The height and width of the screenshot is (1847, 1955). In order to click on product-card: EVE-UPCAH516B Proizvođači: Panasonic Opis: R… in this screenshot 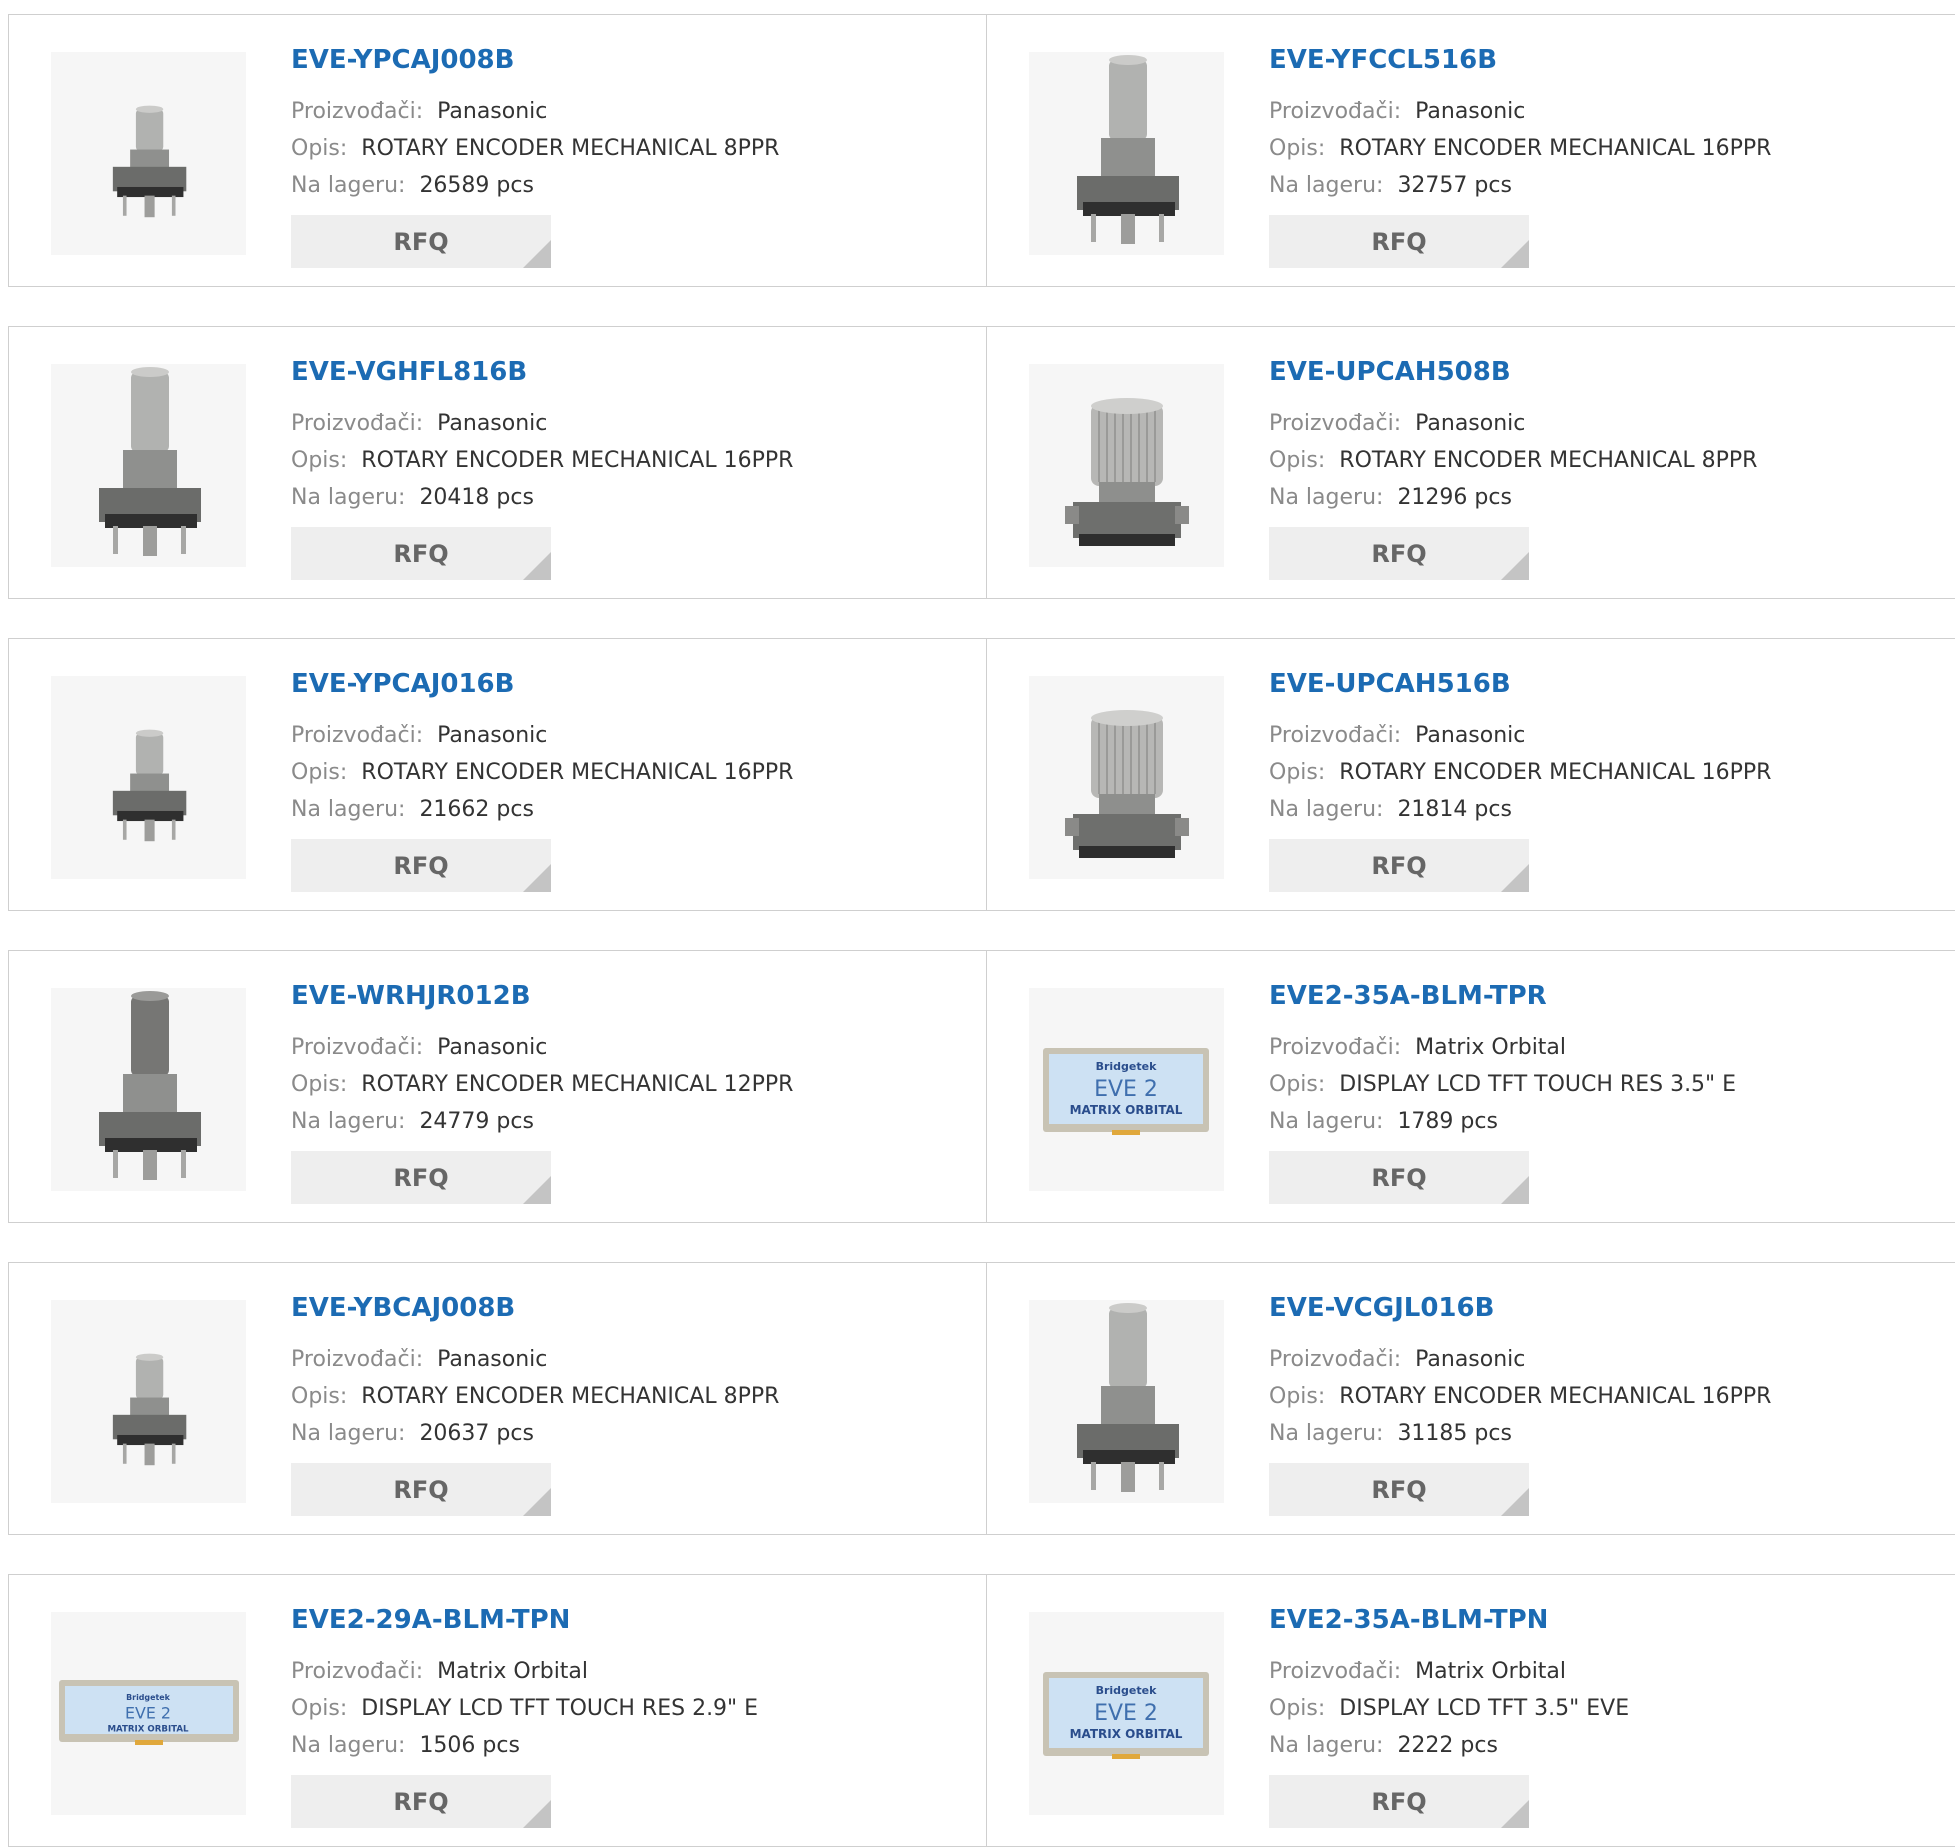, I will do `click(1470, 774)`.